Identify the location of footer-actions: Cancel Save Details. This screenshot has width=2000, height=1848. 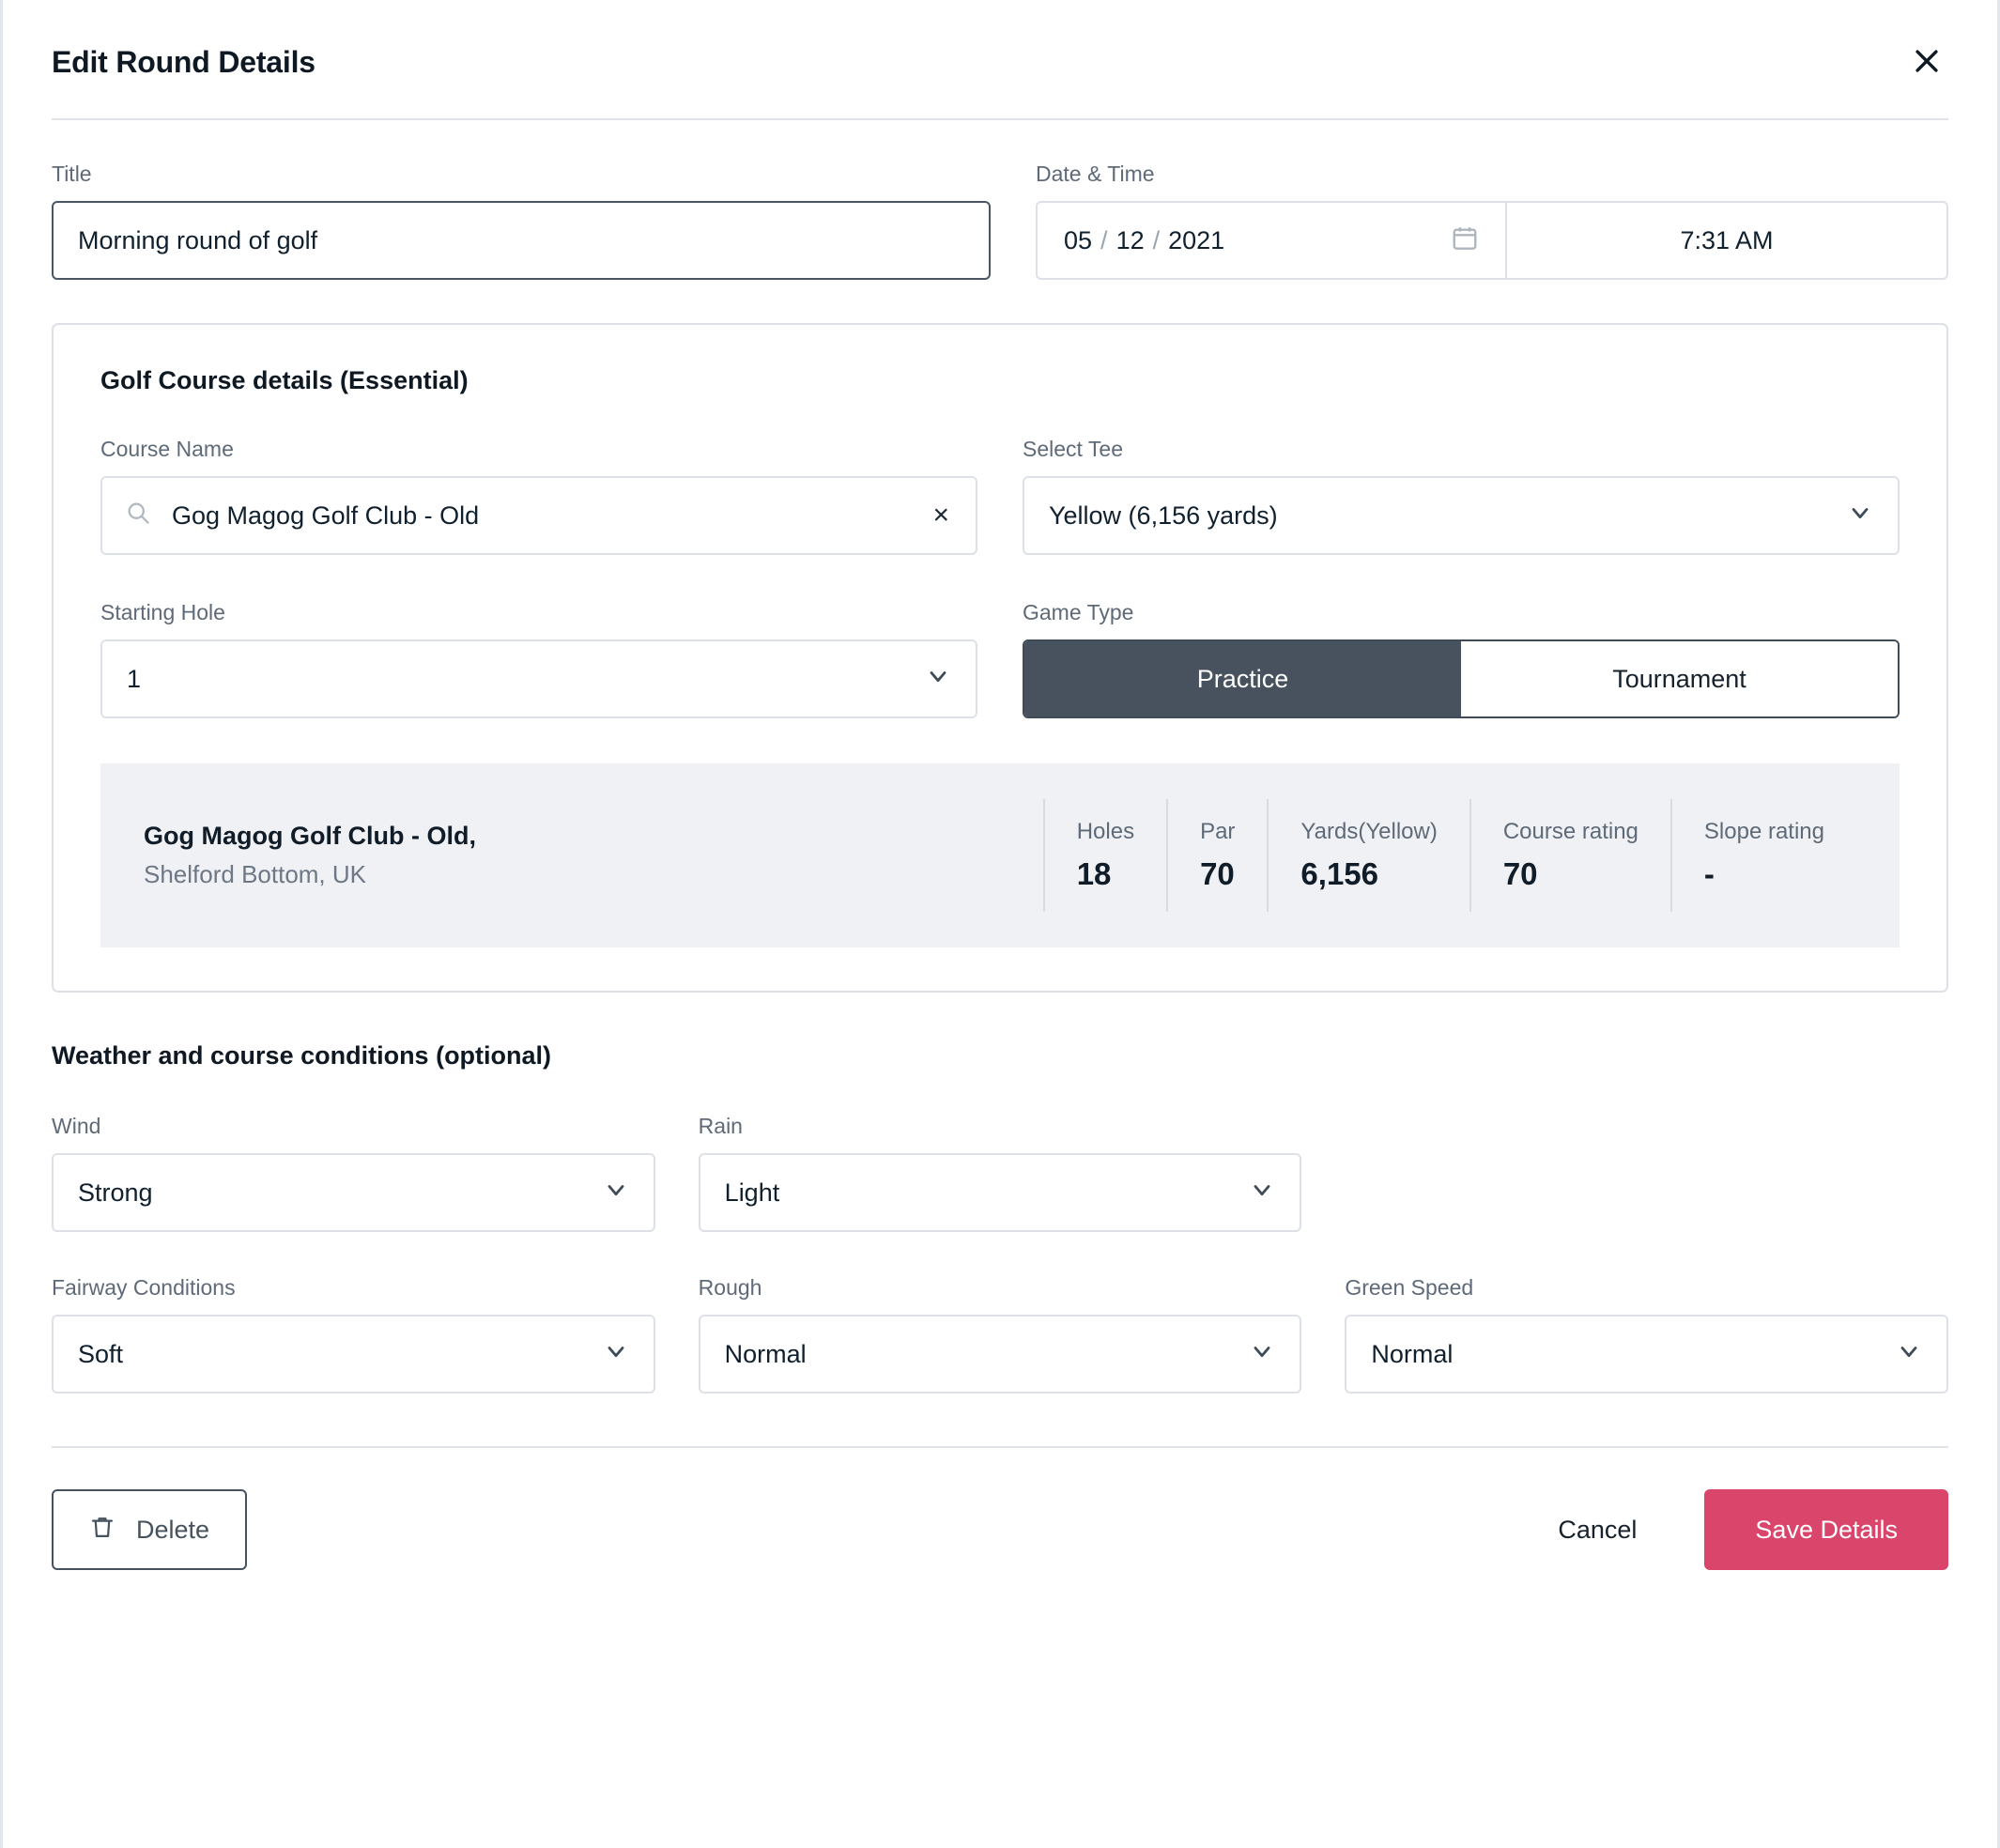
(1744, 1529).